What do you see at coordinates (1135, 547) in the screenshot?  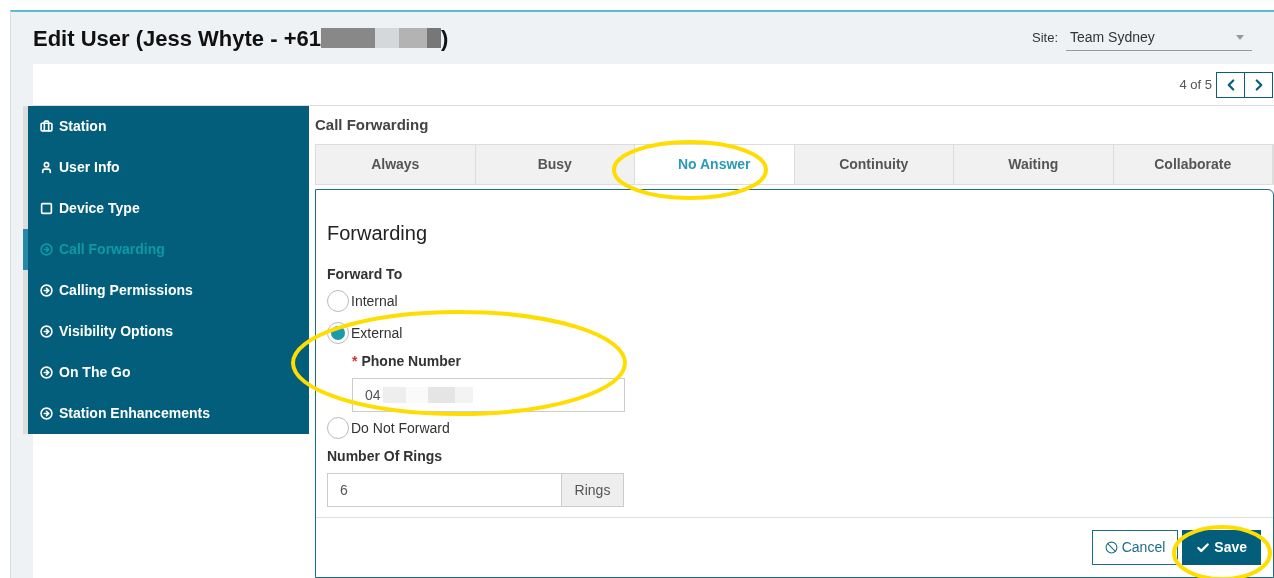 I see `cancel-button: Cancel` at bounding box center [1135, 547].